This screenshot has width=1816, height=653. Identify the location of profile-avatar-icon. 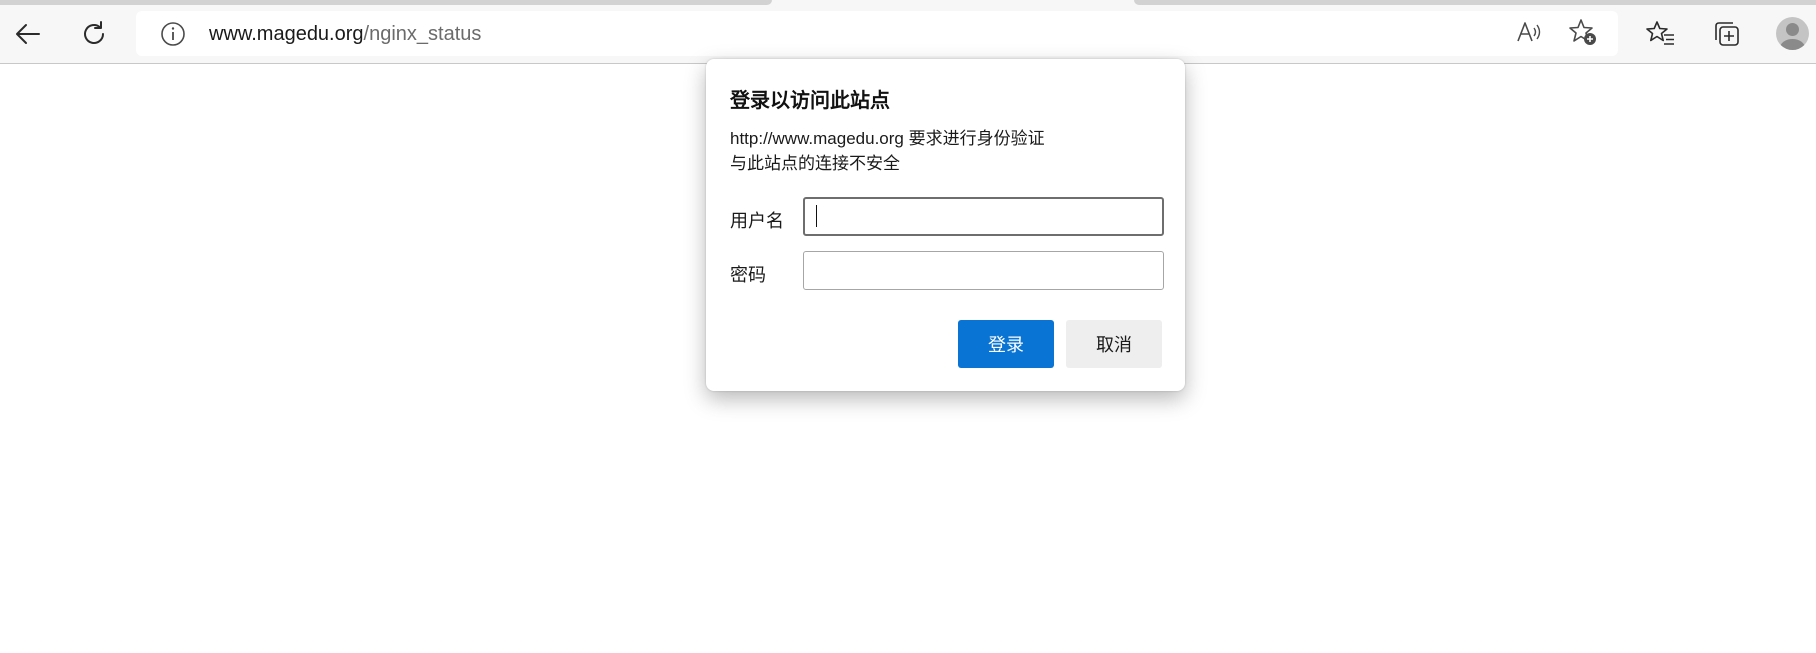
(1792, 29).